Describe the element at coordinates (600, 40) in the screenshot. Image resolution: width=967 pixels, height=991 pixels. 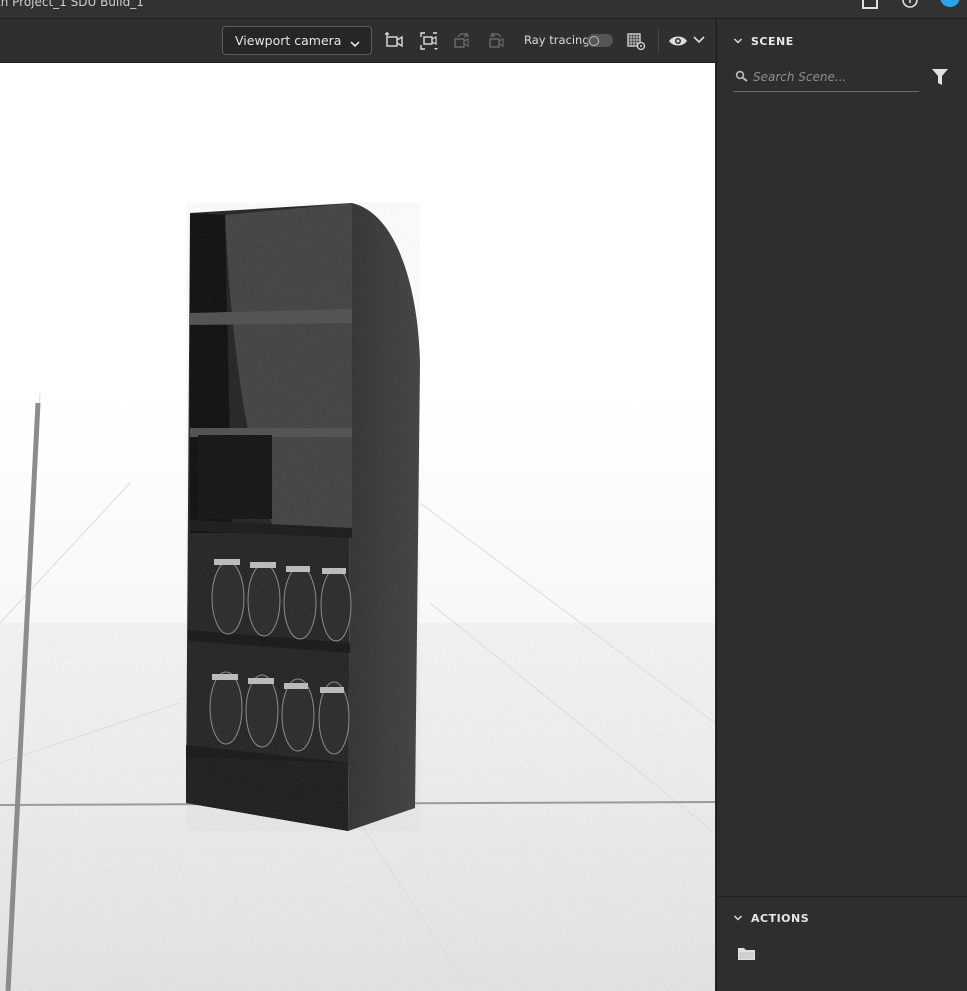
I see `ray-tracing-toggle` at that location.